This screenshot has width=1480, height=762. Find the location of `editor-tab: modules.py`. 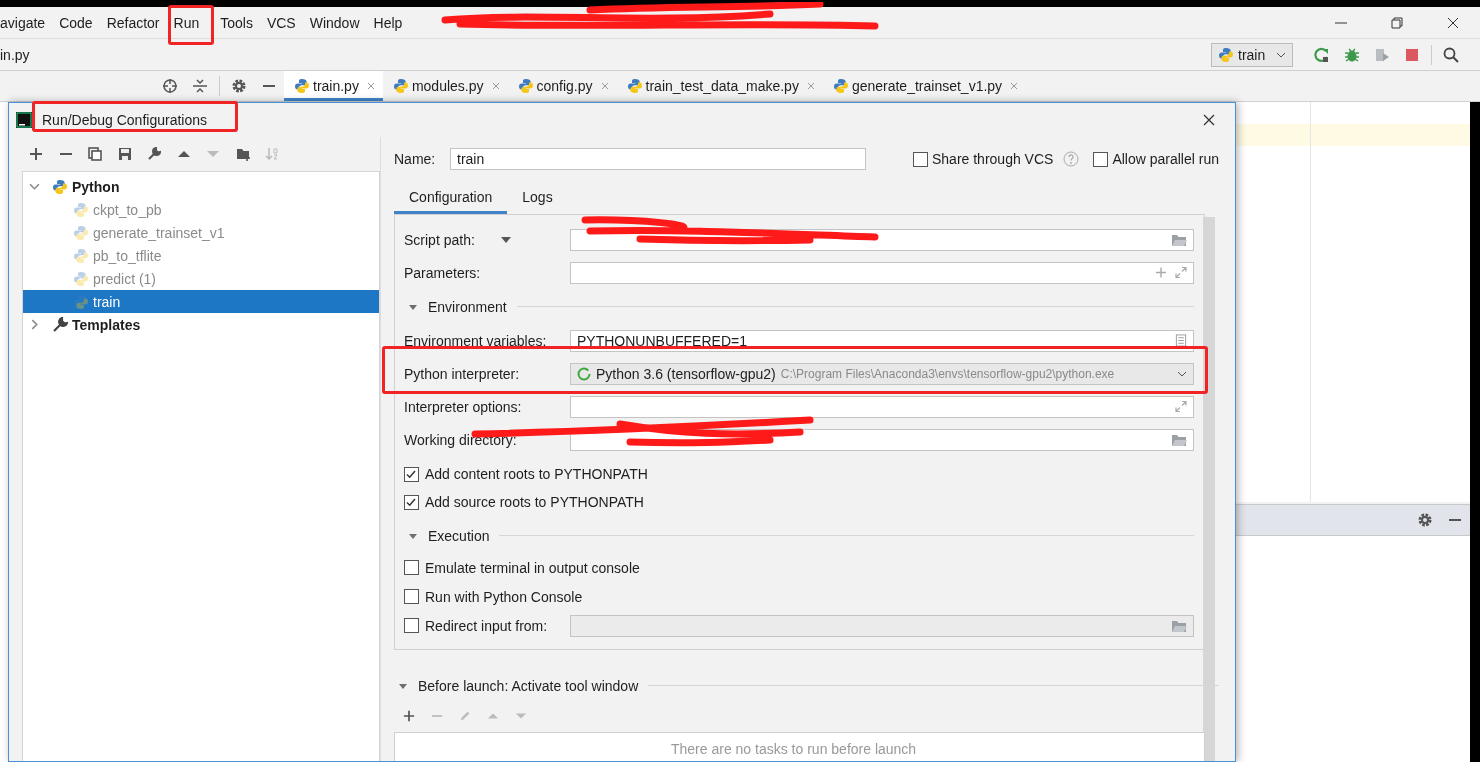

editor-tab: modules.py is located at coordinates (445, 86).